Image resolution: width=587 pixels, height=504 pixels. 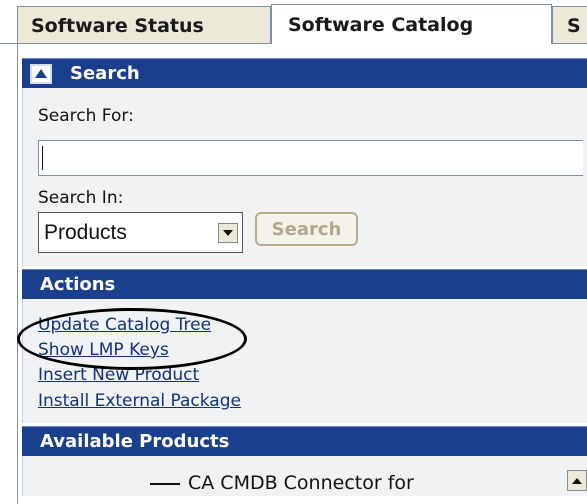 I want to click on collapse-search-button, so click(x=41, y=73).